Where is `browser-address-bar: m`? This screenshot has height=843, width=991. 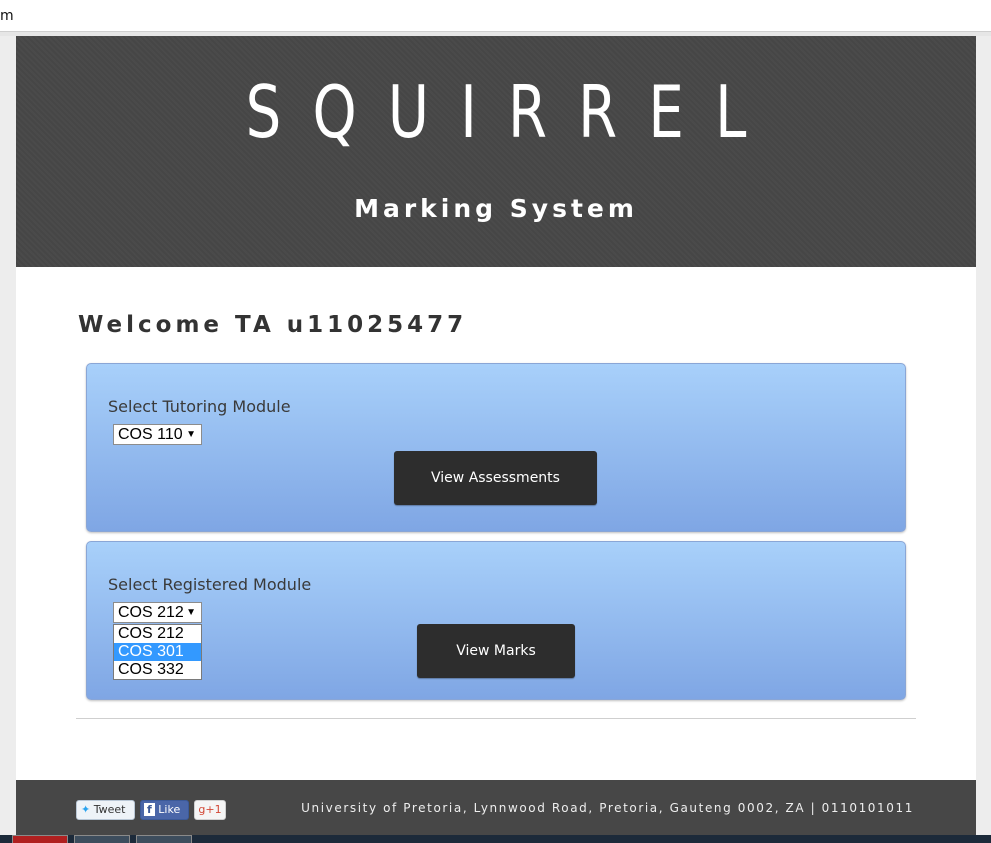
browser-address-bar: m is located at coordinates (495, 16).